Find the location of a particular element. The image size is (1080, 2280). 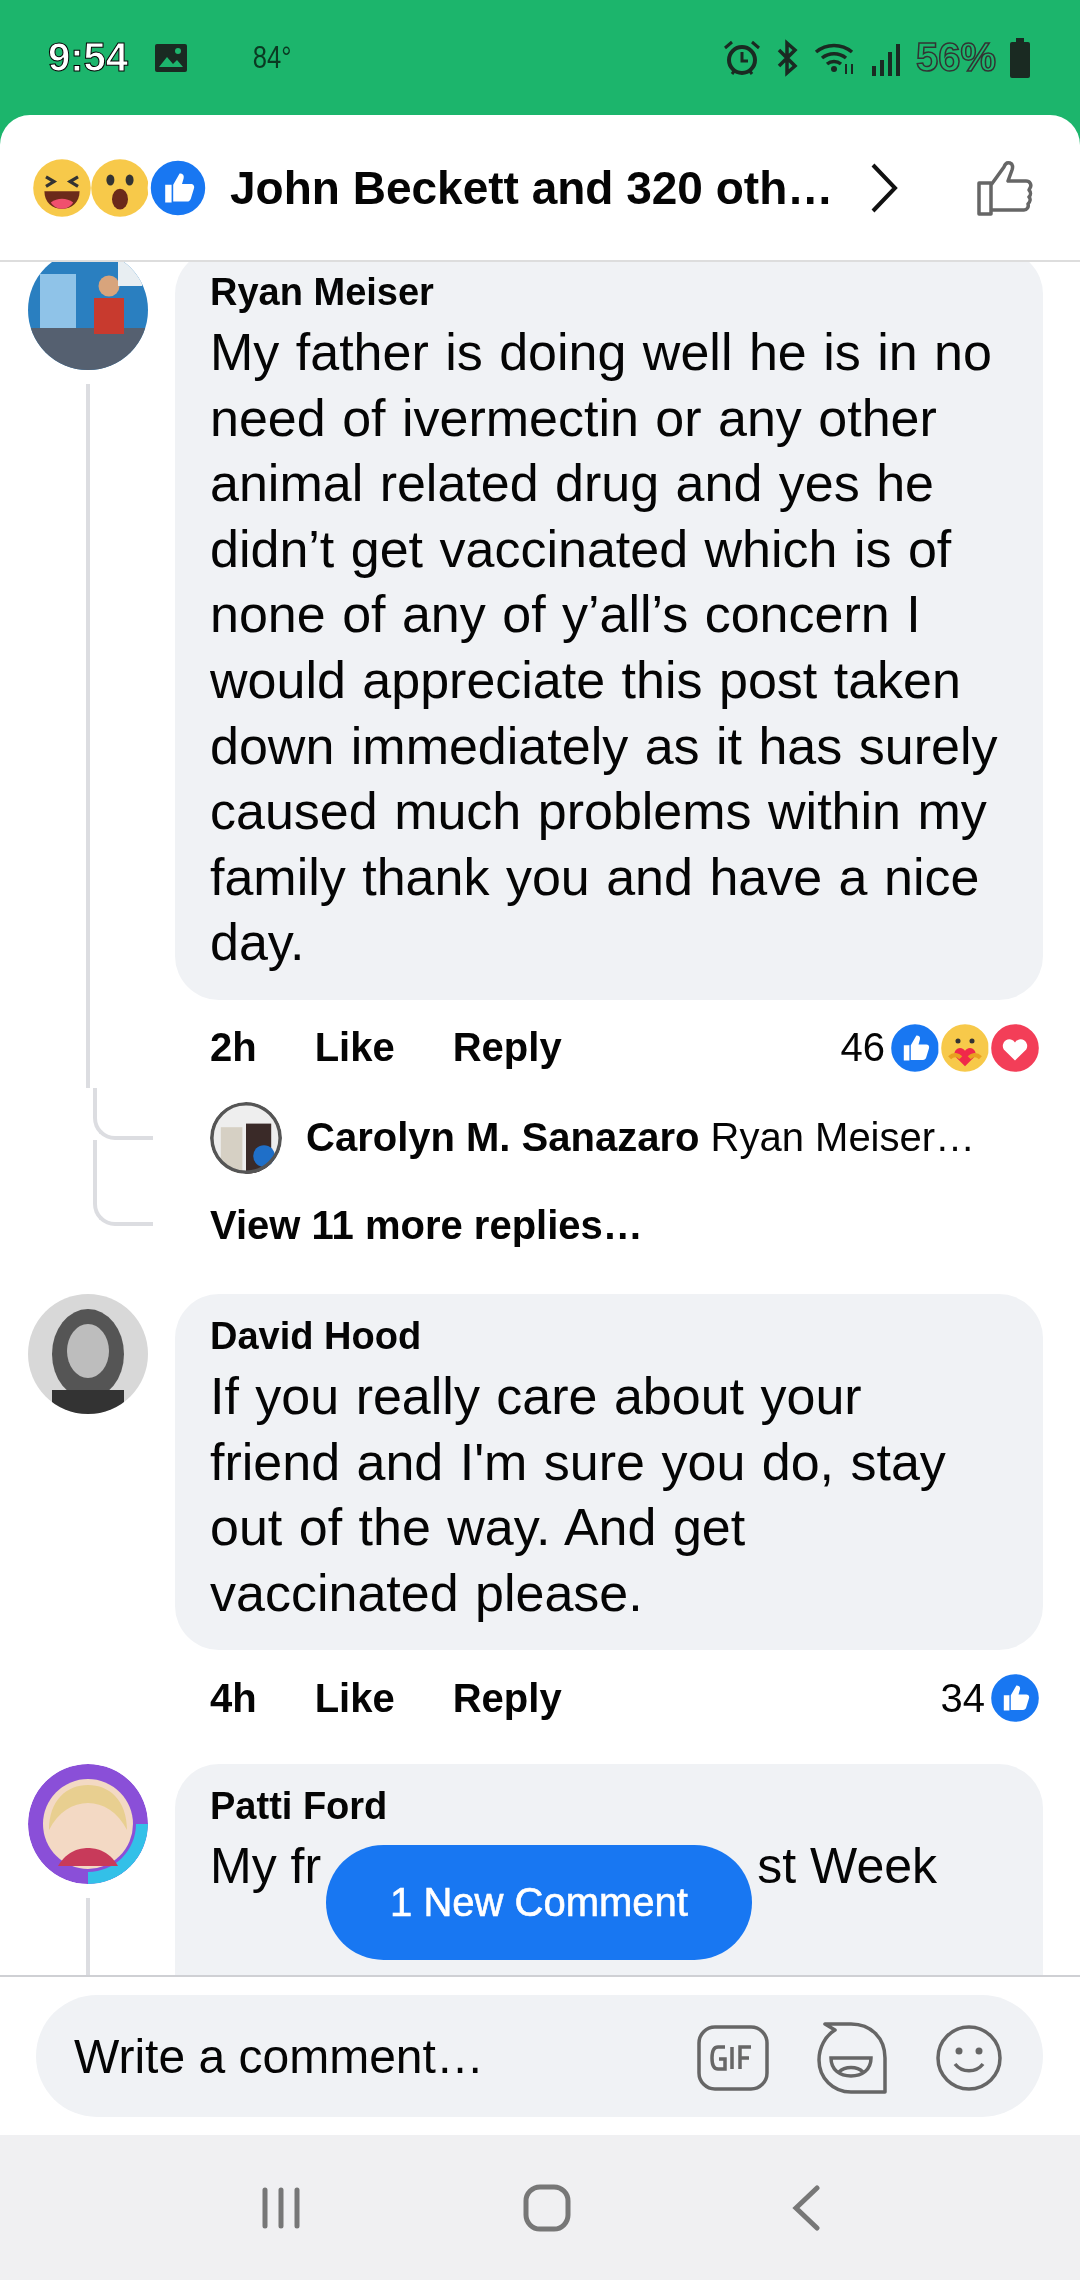

sticker-icon is located at coordinates (852, 2058).